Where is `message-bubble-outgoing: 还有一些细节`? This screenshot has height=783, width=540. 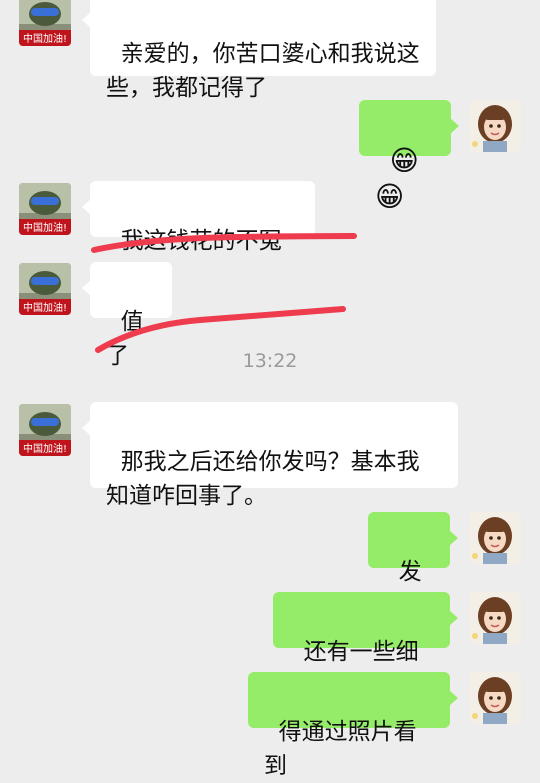
message-bubble-outgoing: 还有一些细节 is located at coordinates (365, 645).